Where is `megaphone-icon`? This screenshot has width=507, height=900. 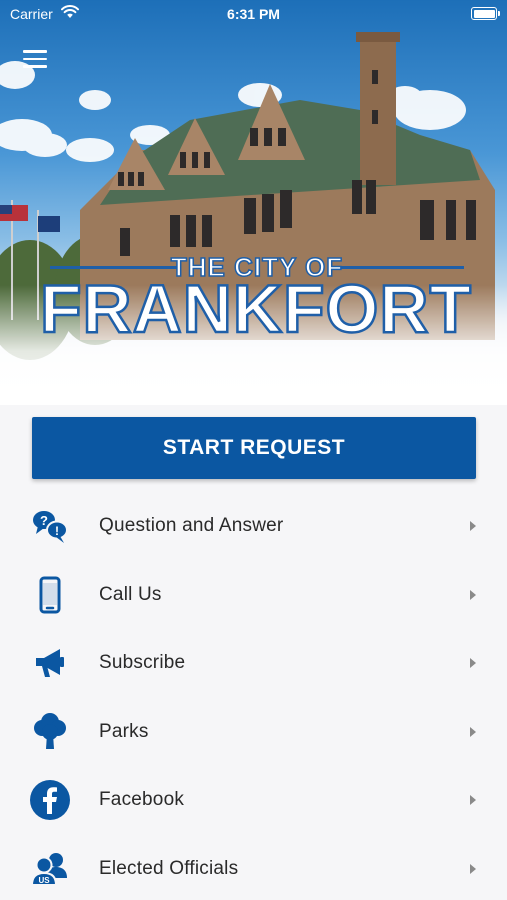 megaphone-icon is located at coordinates (50, 663).